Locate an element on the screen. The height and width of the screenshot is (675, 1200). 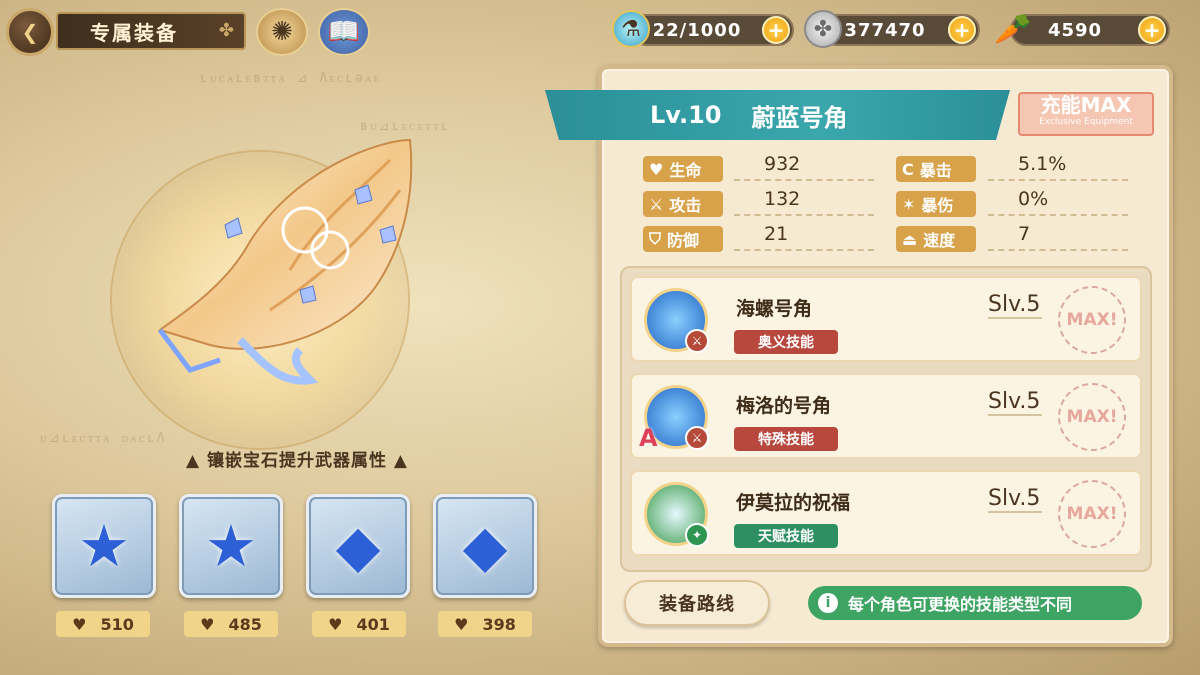
skill-name: 伊莫拉的祝福 is located at coordinates (793, 503).